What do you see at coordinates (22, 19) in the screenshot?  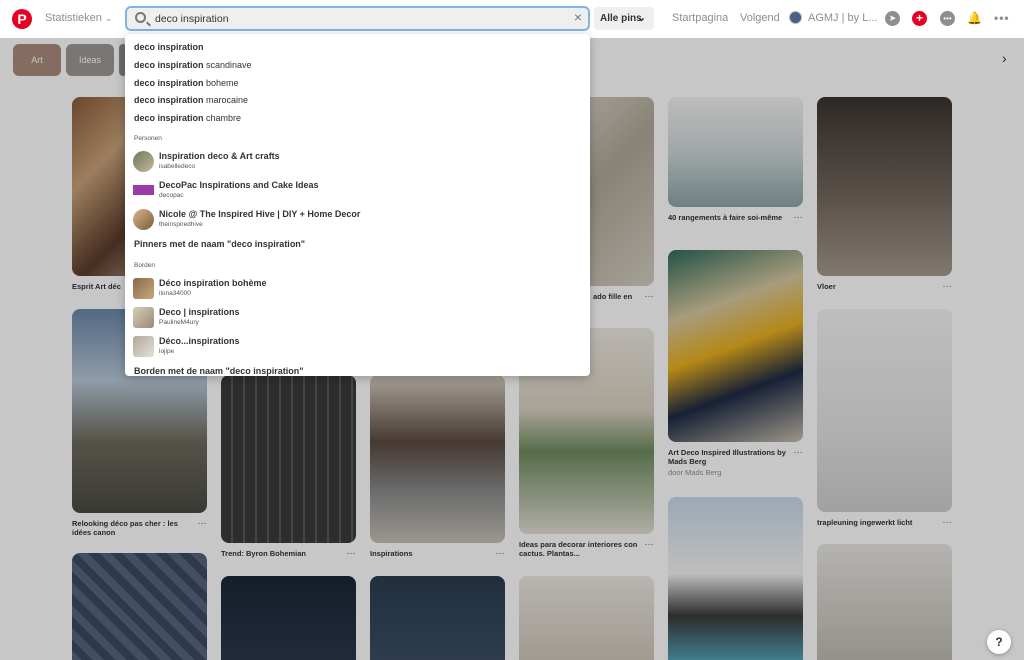 I see `pinterest-logo-icon: P` at bounding box center [22, 19].